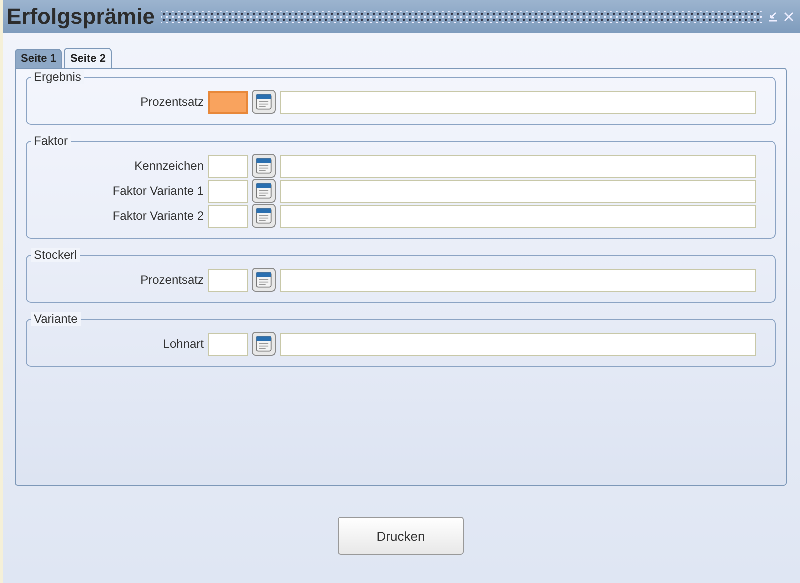 This screenshot has height=583, width=800. What do you see at coordinates (51, 141) in the screenshot?
I see `group-title: Faktor` at bounding box center [51, 141].